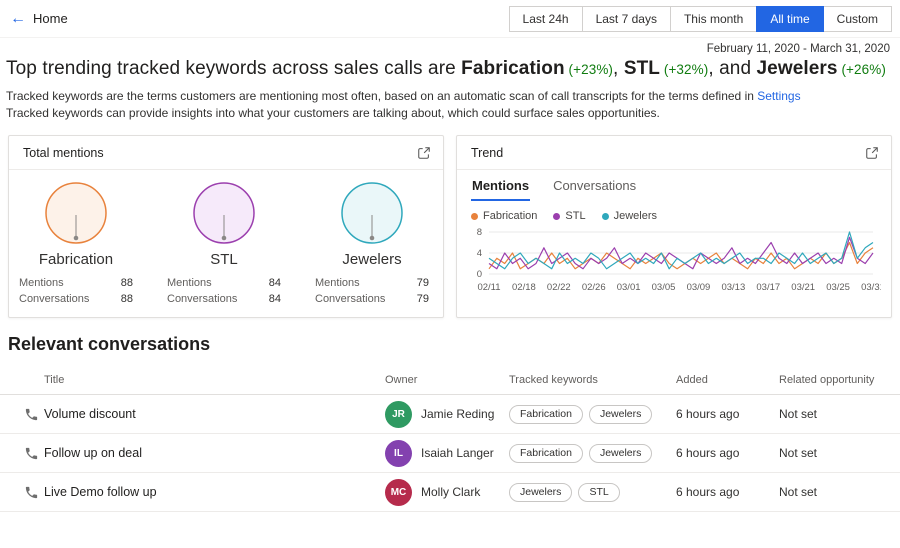  I want to click on settings-link: Settings, so click(778, 96).